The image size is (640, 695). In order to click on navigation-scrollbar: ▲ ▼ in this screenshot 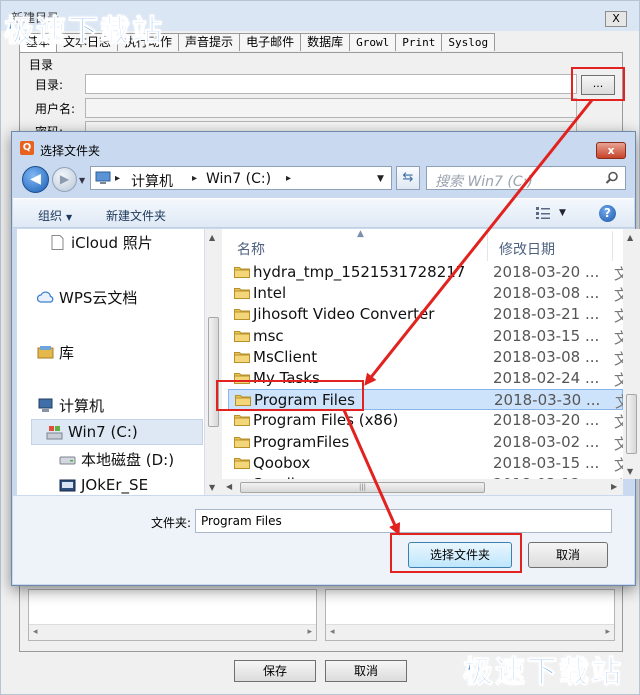, I will do `click(213, 362)`.